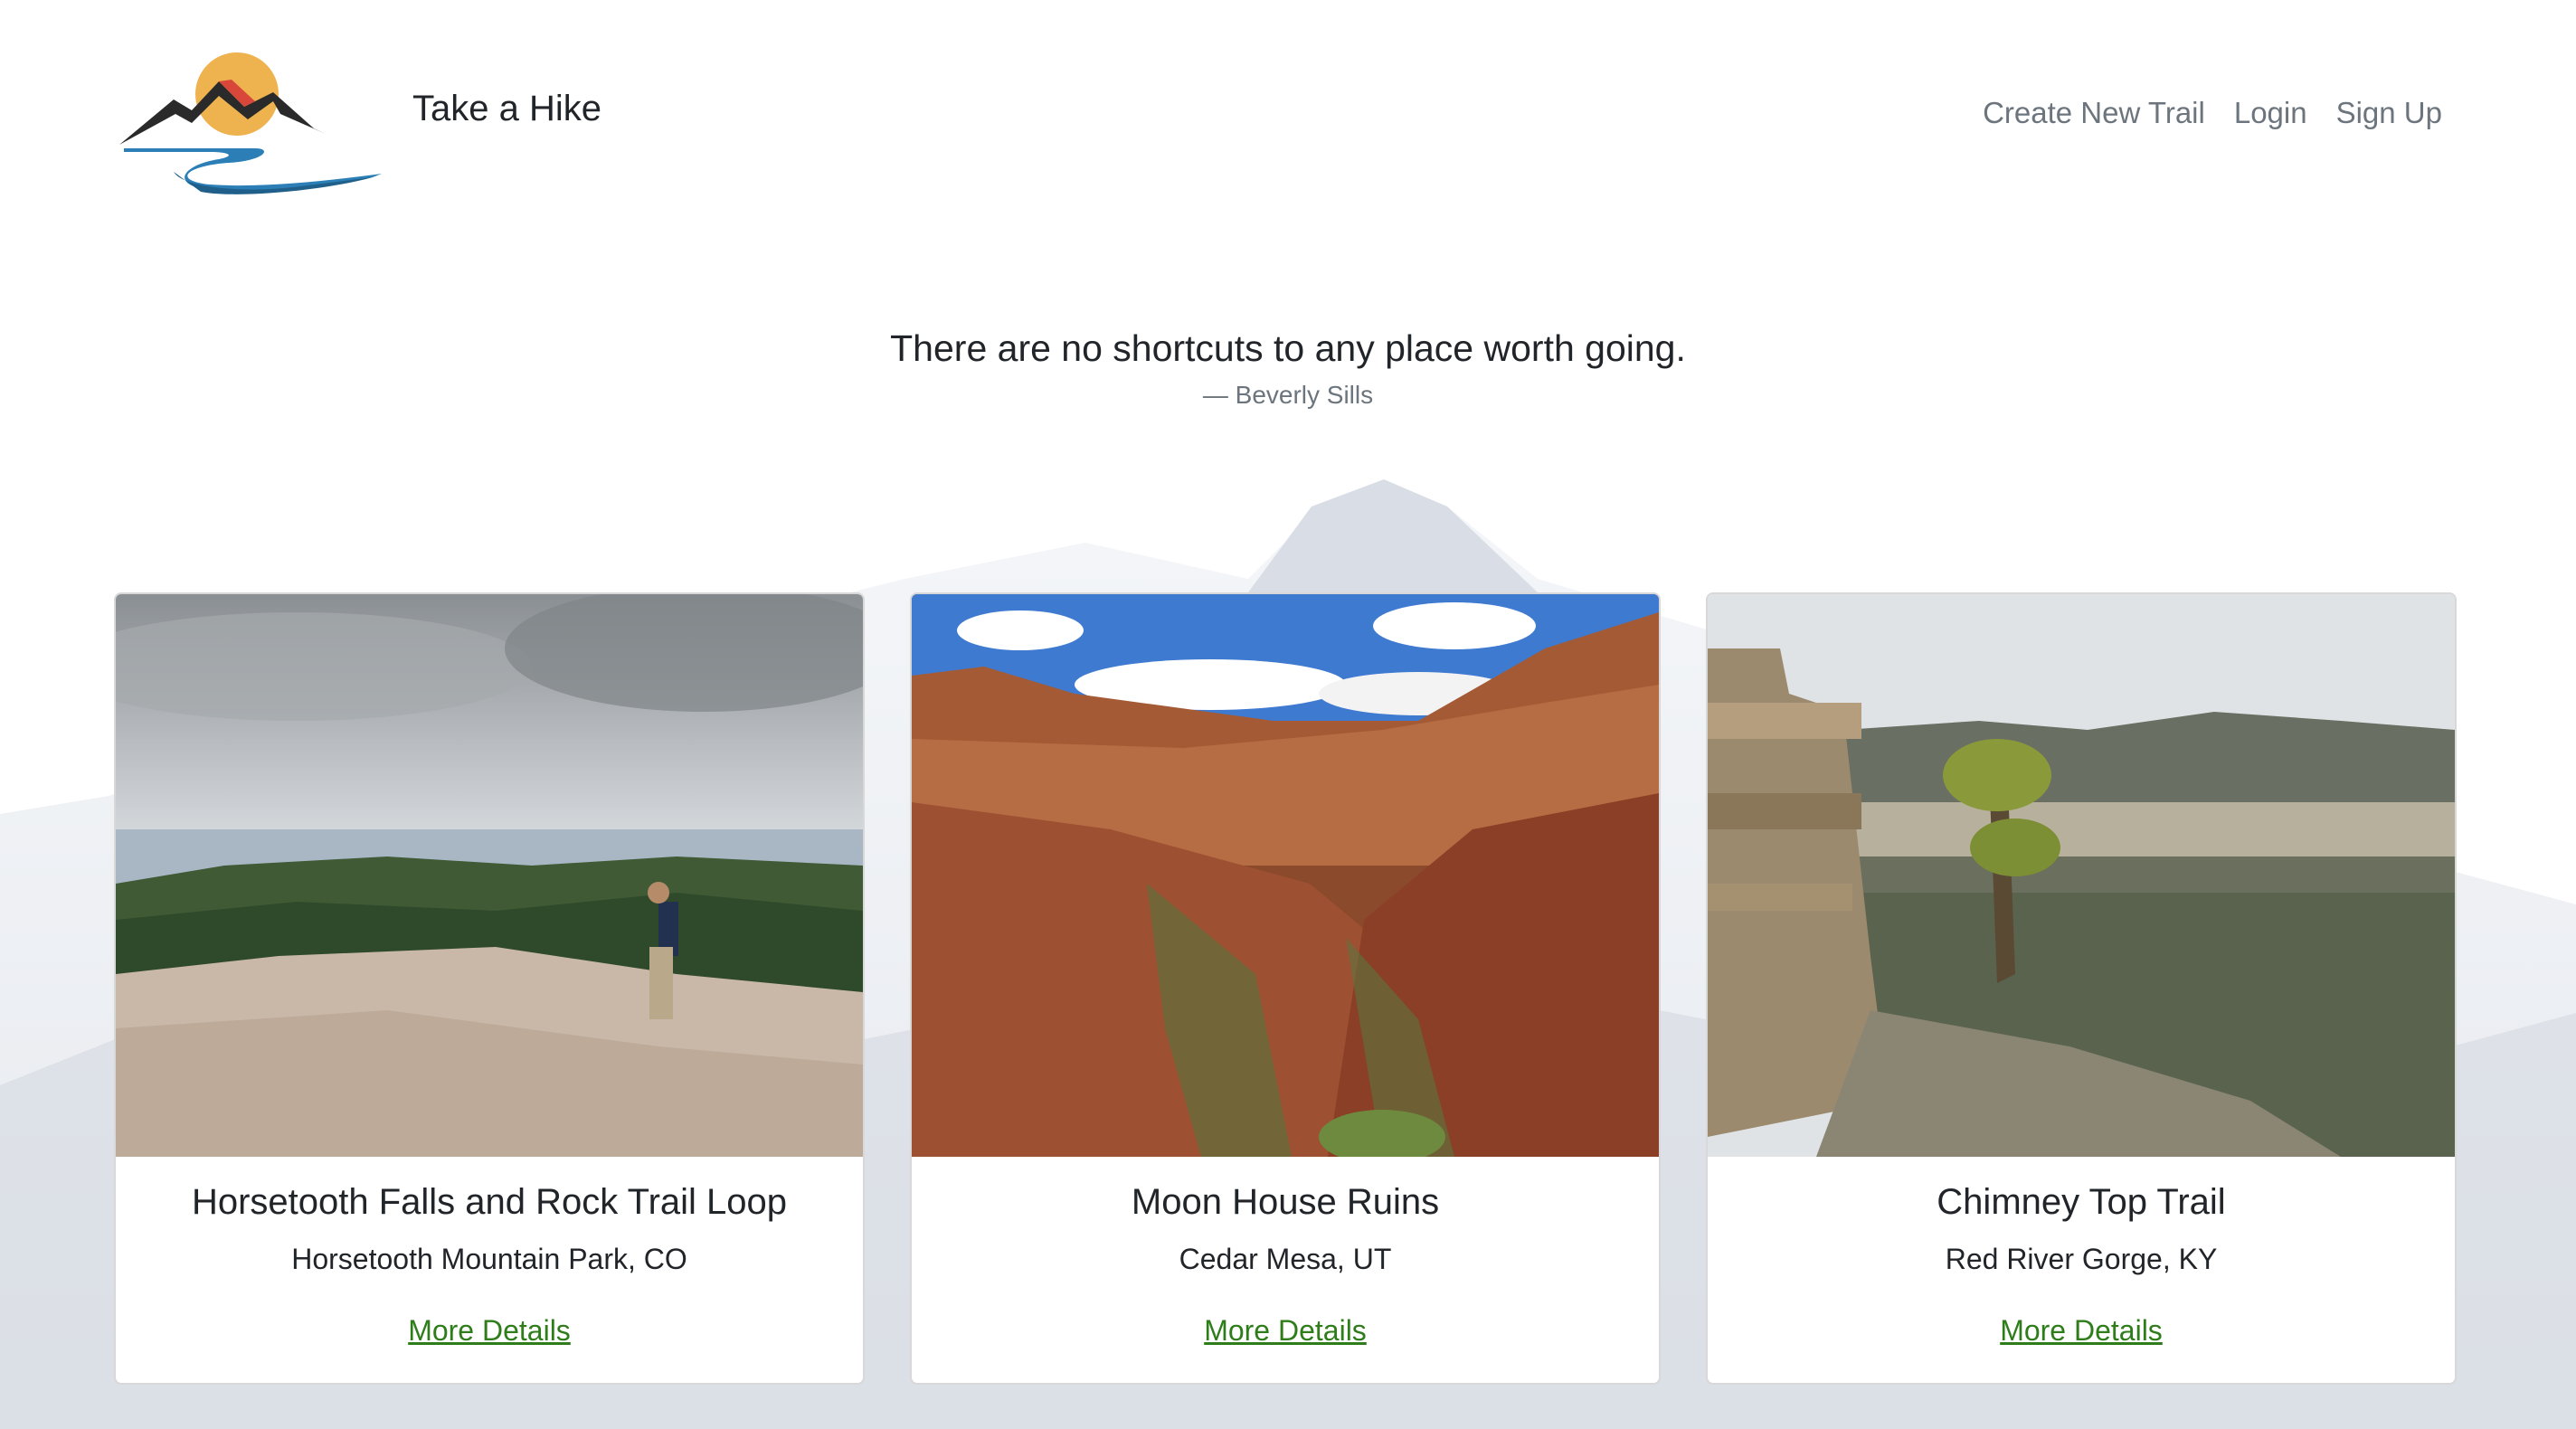 The height and width of the screenshot is (1429, 2576). I want to click on trail-location: Cedar Mesa, UT, so click(1285, 1259).